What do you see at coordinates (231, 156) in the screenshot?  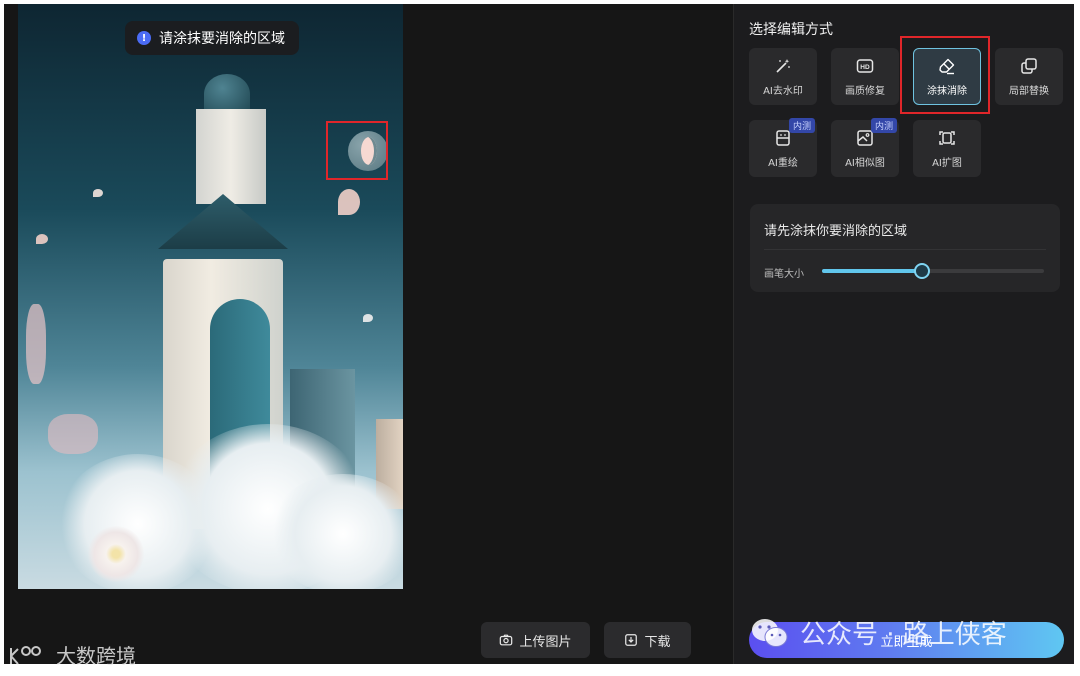 I see `tower-belfry` at bounding box center [231, 156].